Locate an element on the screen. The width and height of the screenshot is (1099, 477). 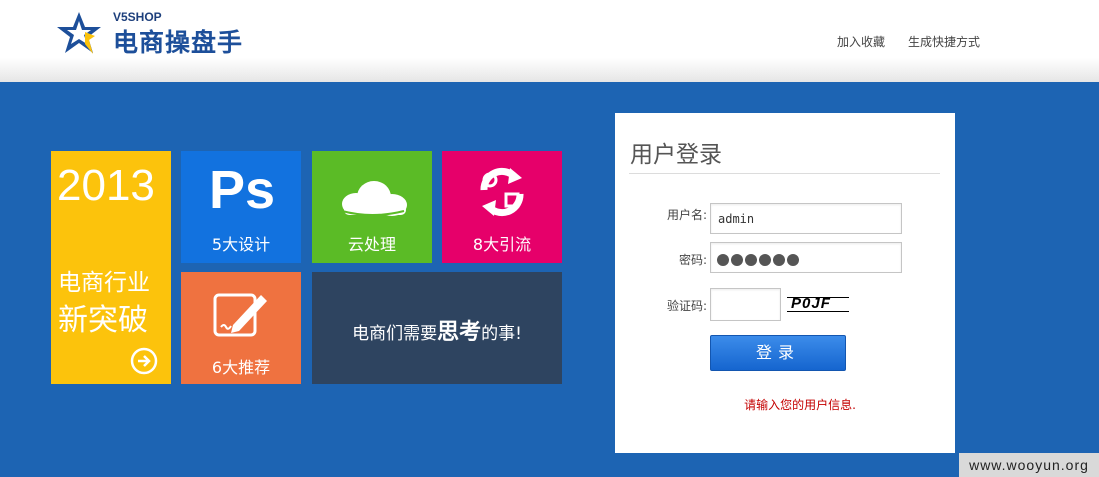
arrow-right-circle-icon is located at coordinates (144, 361).